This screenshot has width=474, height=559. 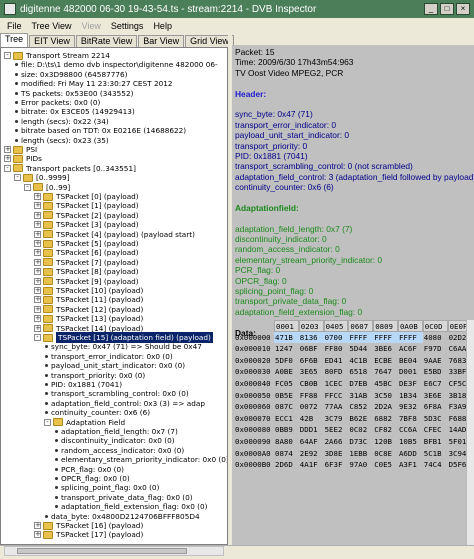 I want to click on tab-bar-view: Bar View, so click(x=161, y=41).